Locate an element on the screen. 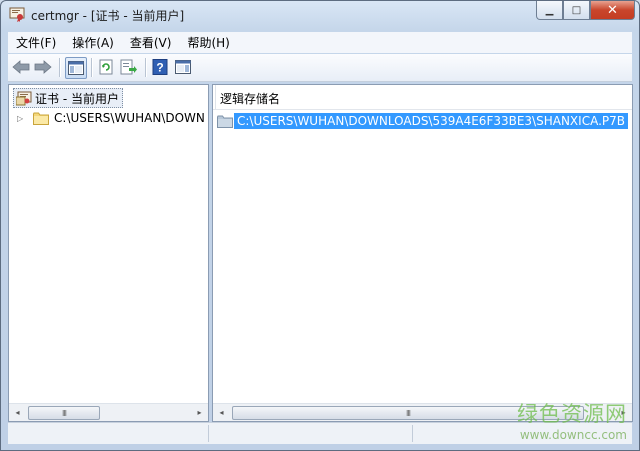  menu-action: 操作(A) is located at coordinates (93, 42).